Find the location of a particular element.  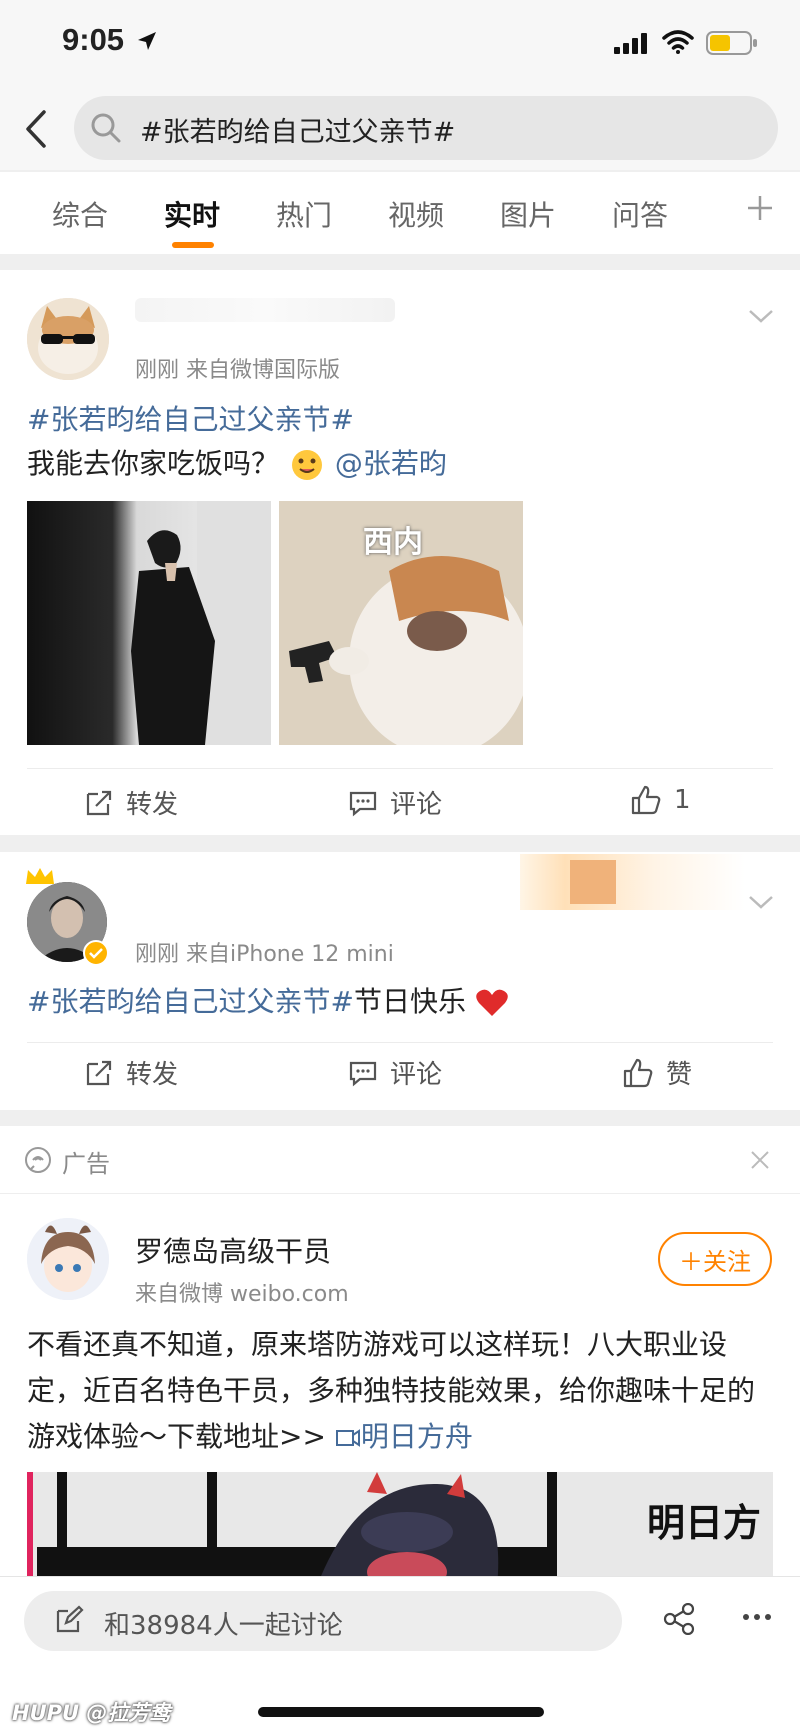

like-label: 赞 is located at coordinates (679, 1075).